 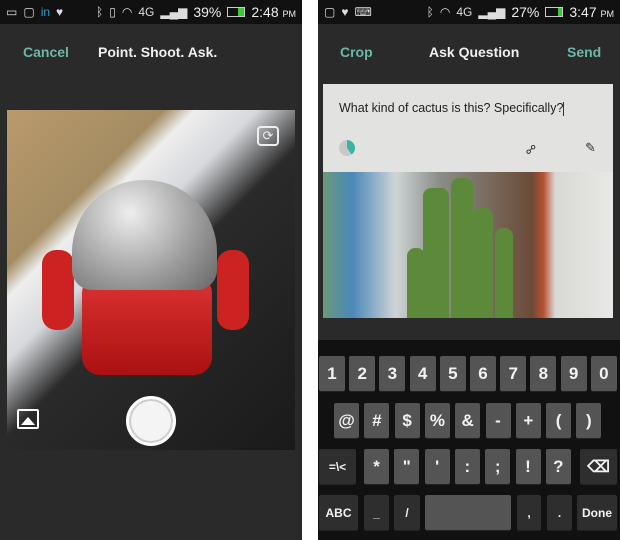 What do you see at coordinates (584, 52) in the screenshot?
I see `send-button: Send` at bounding box center [584, 52].